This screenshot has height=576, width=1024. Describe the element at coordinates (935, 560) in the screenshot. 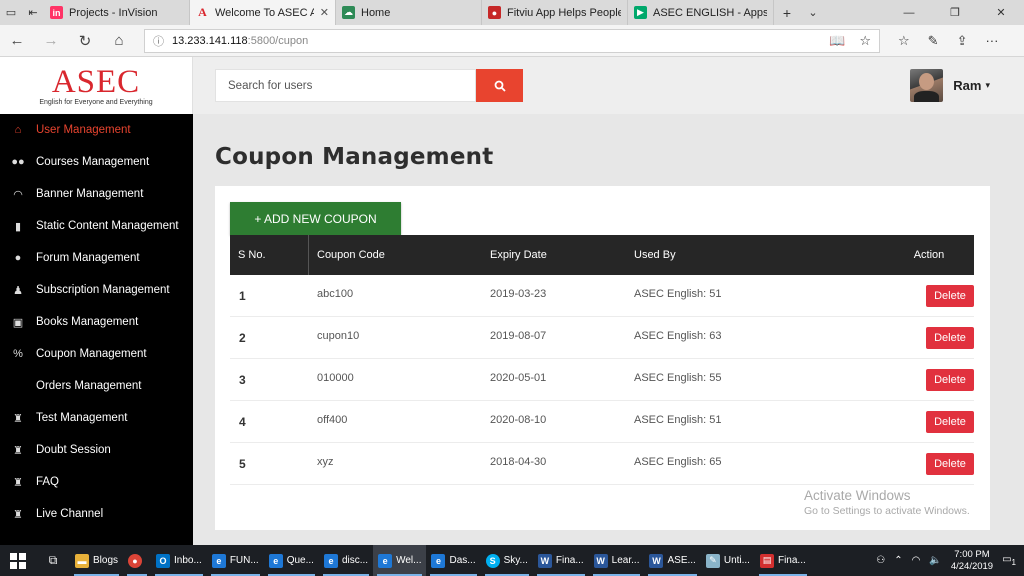

I see `volume-icon: 🔈` at that location.